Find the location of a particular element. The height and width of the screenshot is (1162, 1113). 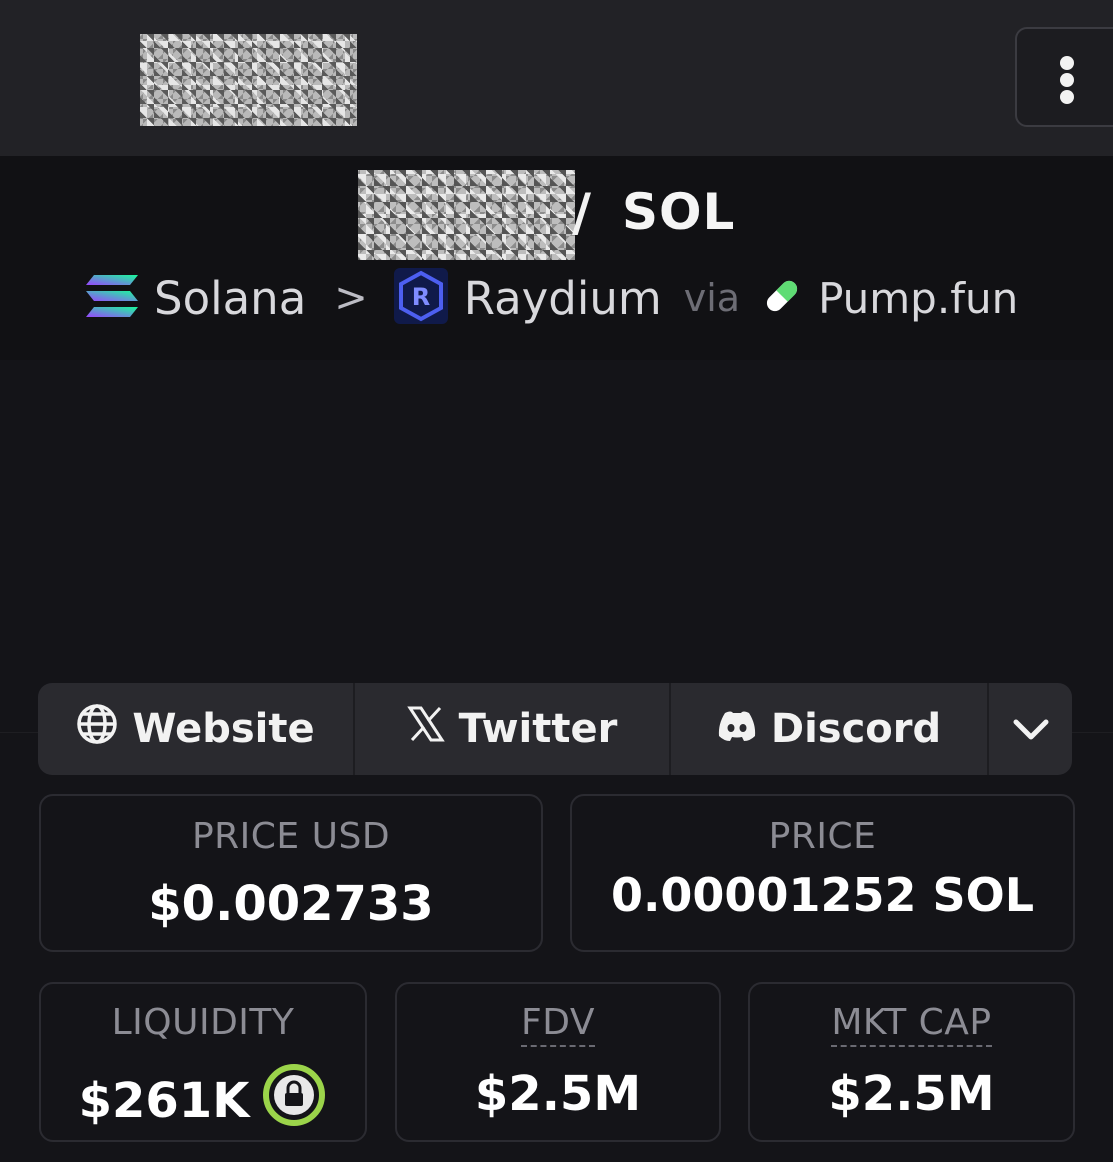

price-native-card: PRICE 0.00001252 SOL is located at coordinates (822, 873).